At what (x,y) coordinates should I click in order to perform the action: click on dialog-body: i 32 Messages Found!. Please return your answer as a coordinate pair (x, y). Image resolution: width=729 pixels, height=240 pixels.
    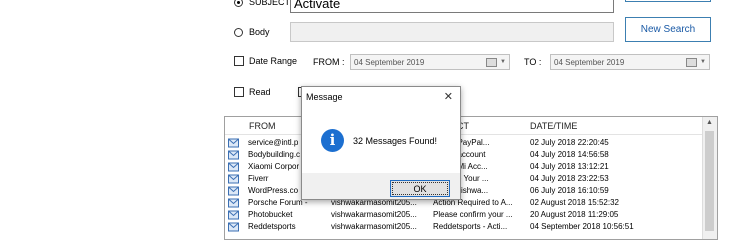
    Looking at the image, I should click on (381, 140).